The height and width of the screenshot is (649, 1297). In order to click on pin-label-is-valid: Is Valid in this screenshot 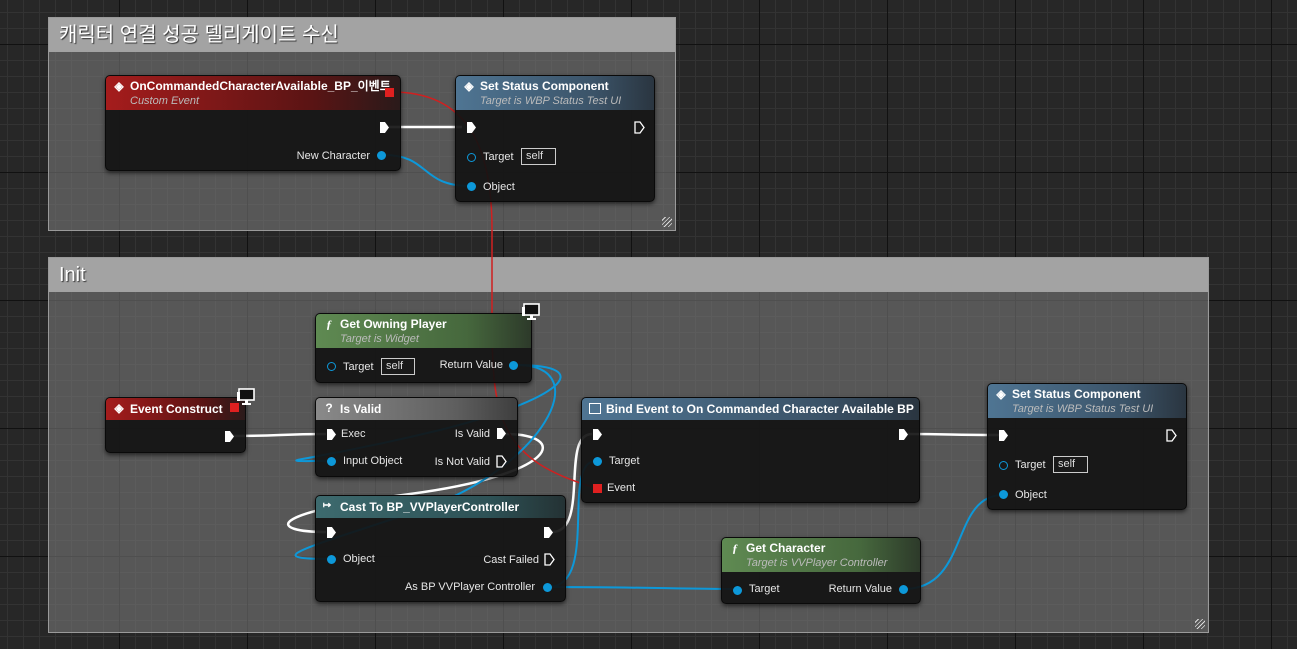, I will do `click(472, 434)`.